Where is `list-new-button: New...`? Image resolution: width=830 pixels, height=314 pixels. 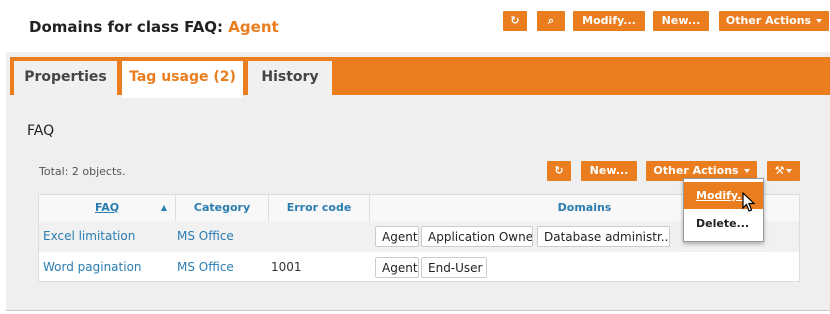 list-new-button: New... is located at coordinates (609, 171).